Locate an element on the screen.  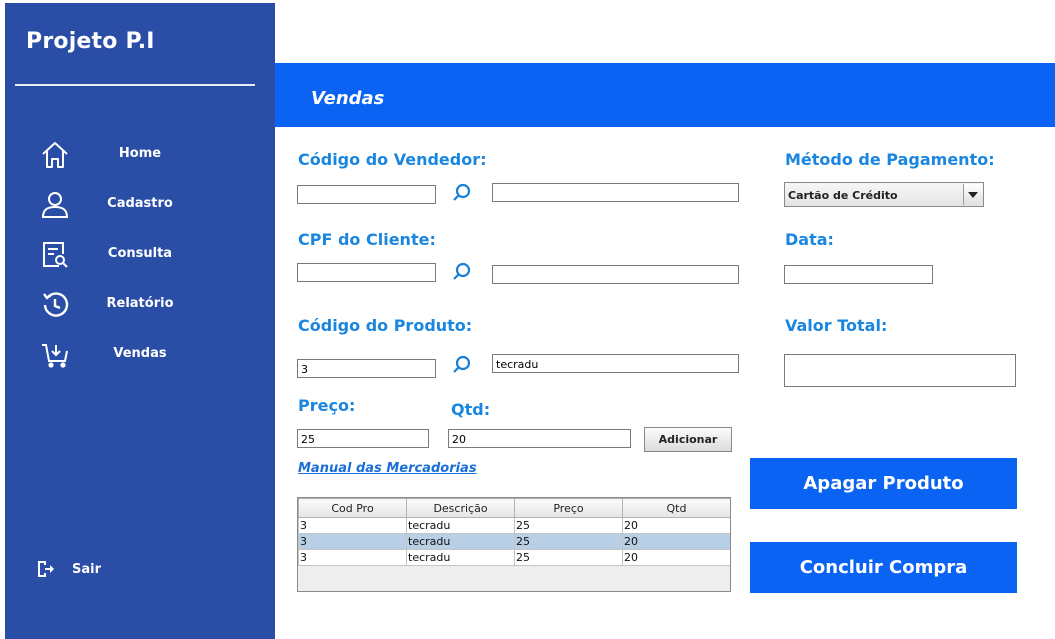
payment-method-select: Cartão de Crédito is located at coordinates (884, 194).